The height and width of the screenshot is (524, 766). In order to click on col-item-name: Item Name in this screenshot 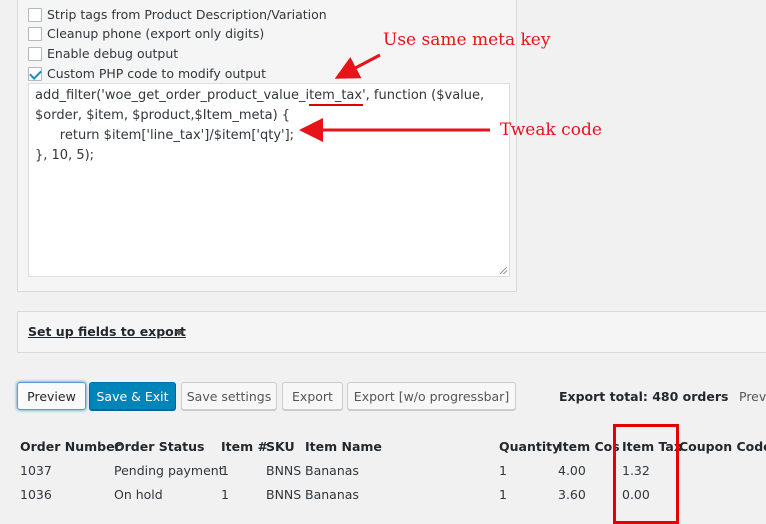, I will do `click(343, 446)`.